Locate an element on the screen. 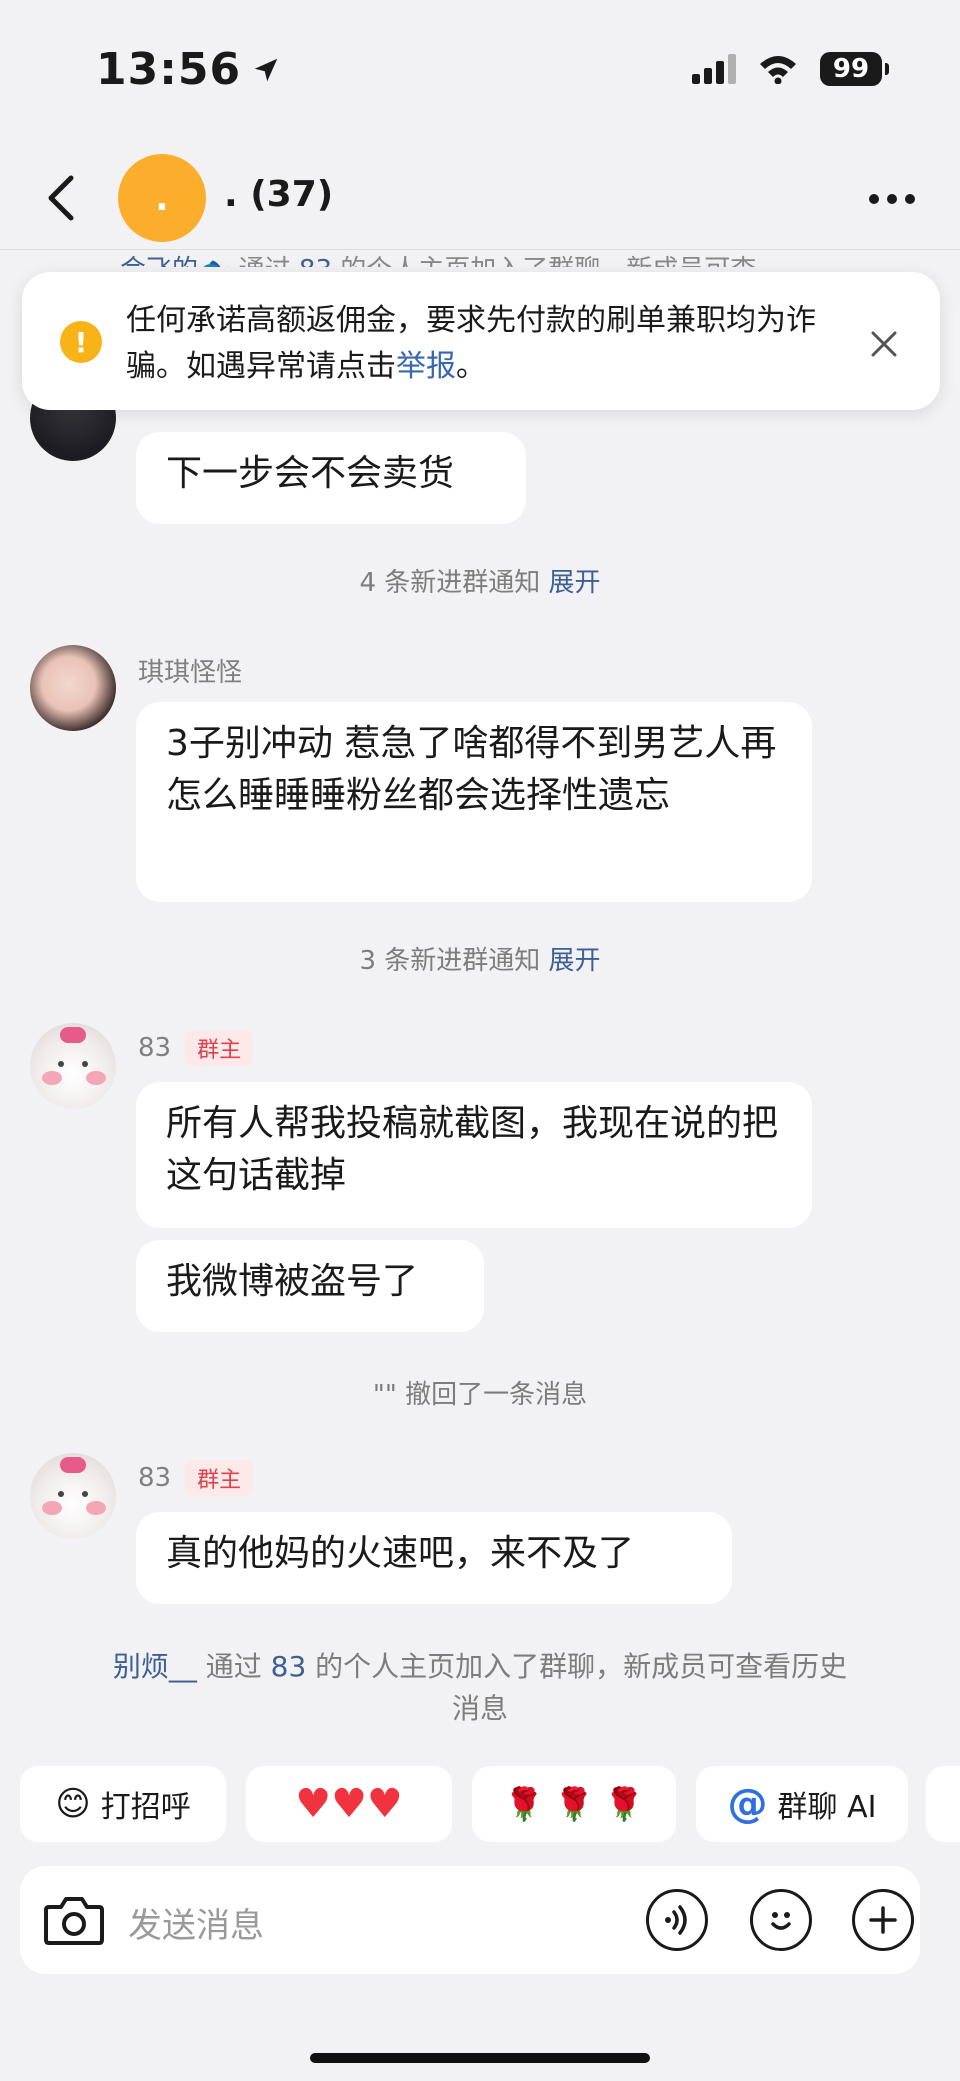 The height and width of the screenshot is (2081, 960). back-button is located at coordinates (60, 198).